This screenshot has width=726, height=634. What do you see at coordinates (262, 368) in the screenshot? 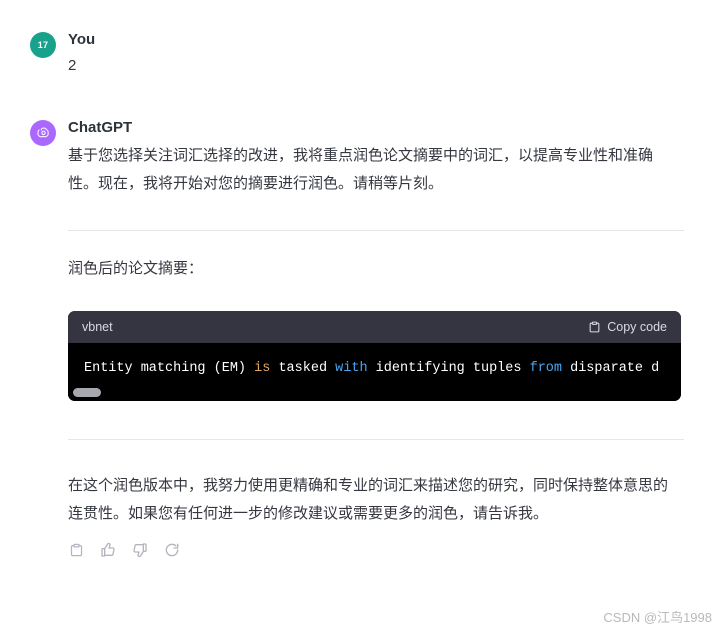
I see `code-token-keyword: is` at bounding box center [262, 368].